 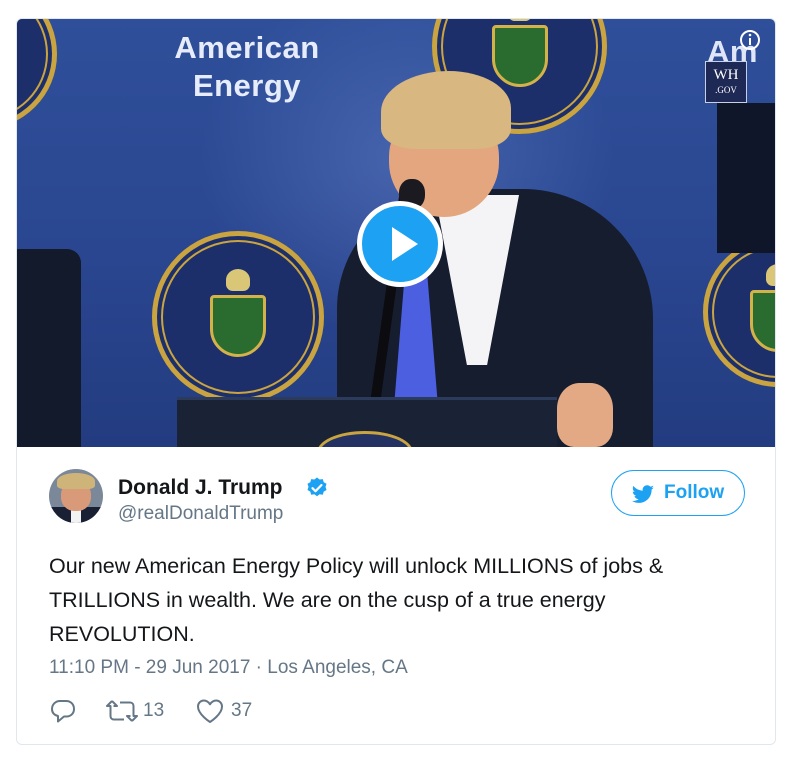 I want to click on author-handle: @realDonaldTrump, so click(x=200, y=514).